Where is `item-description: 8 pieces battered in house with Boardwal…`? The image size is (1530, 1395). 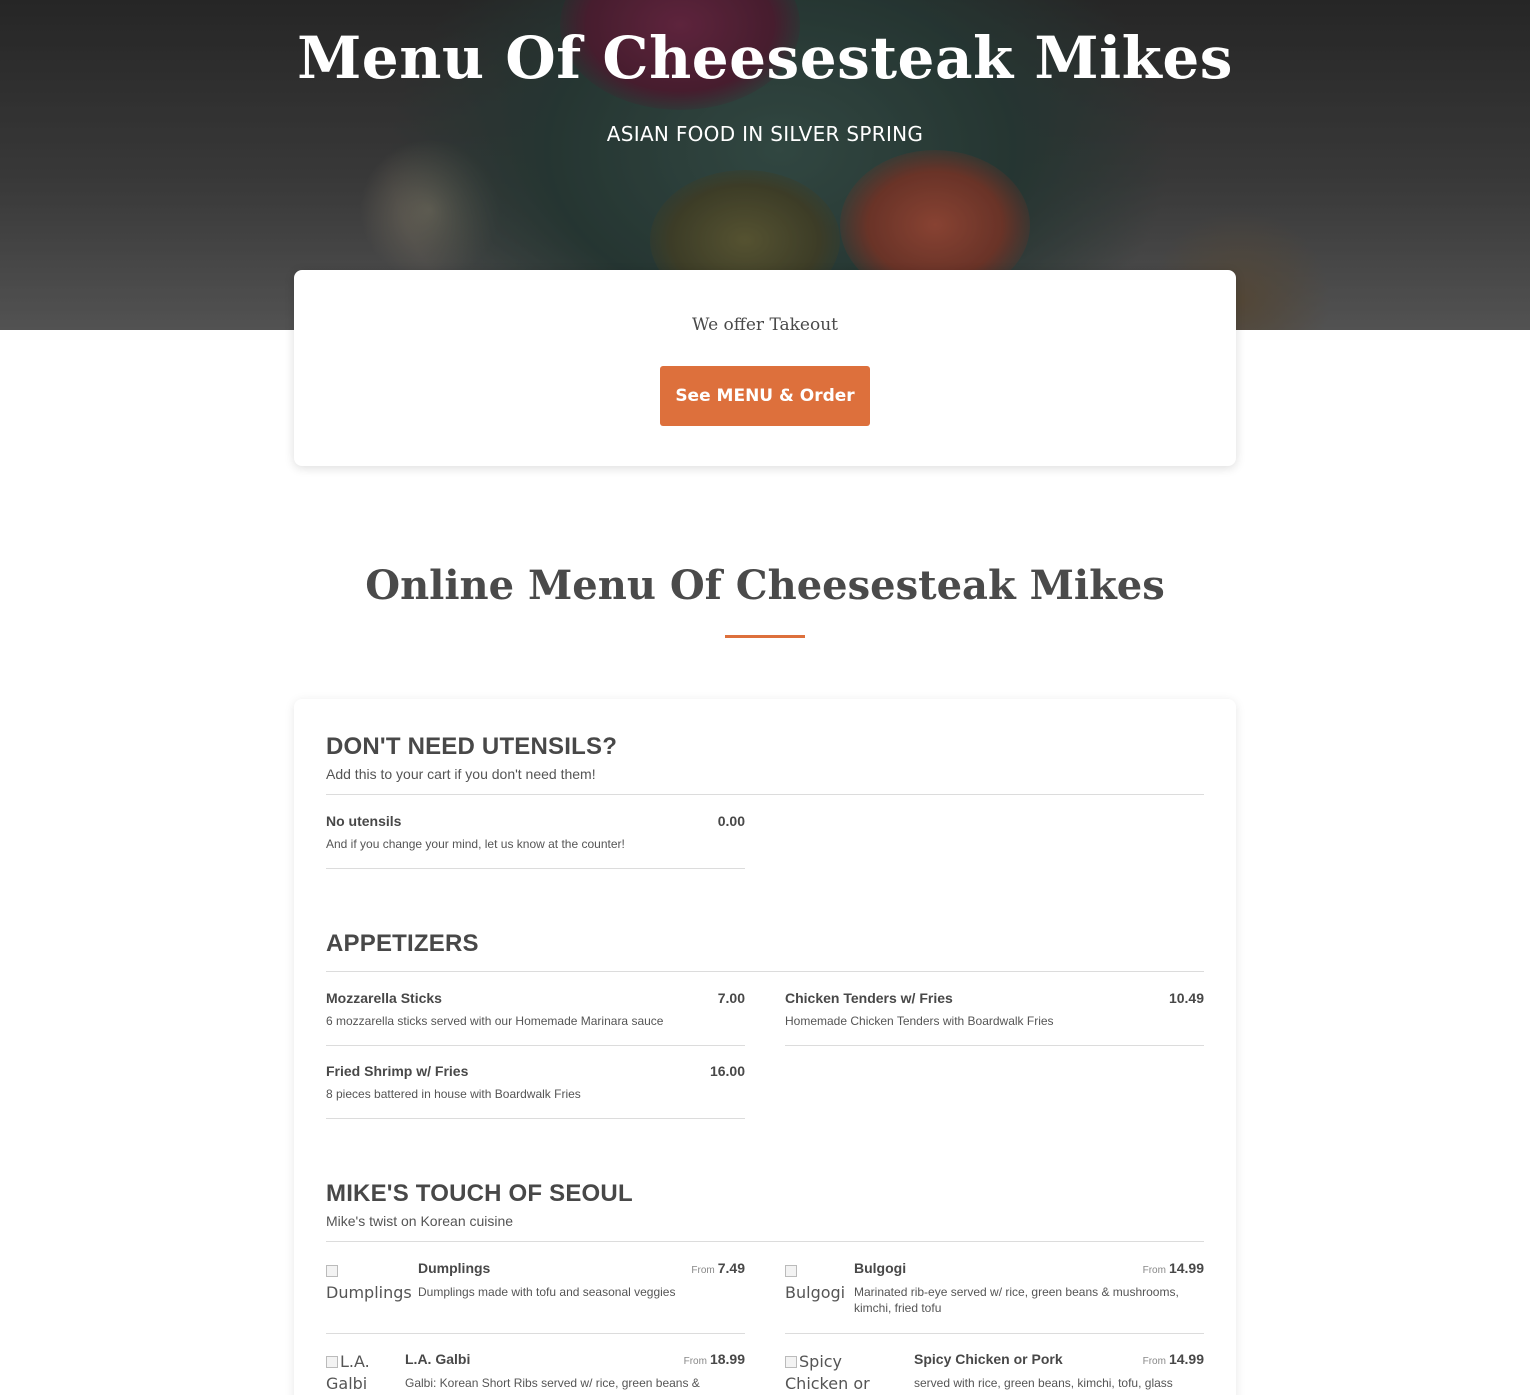 item-description: 8 pieces battered in house with Boardwal… is located at coordinates (453, 1094).